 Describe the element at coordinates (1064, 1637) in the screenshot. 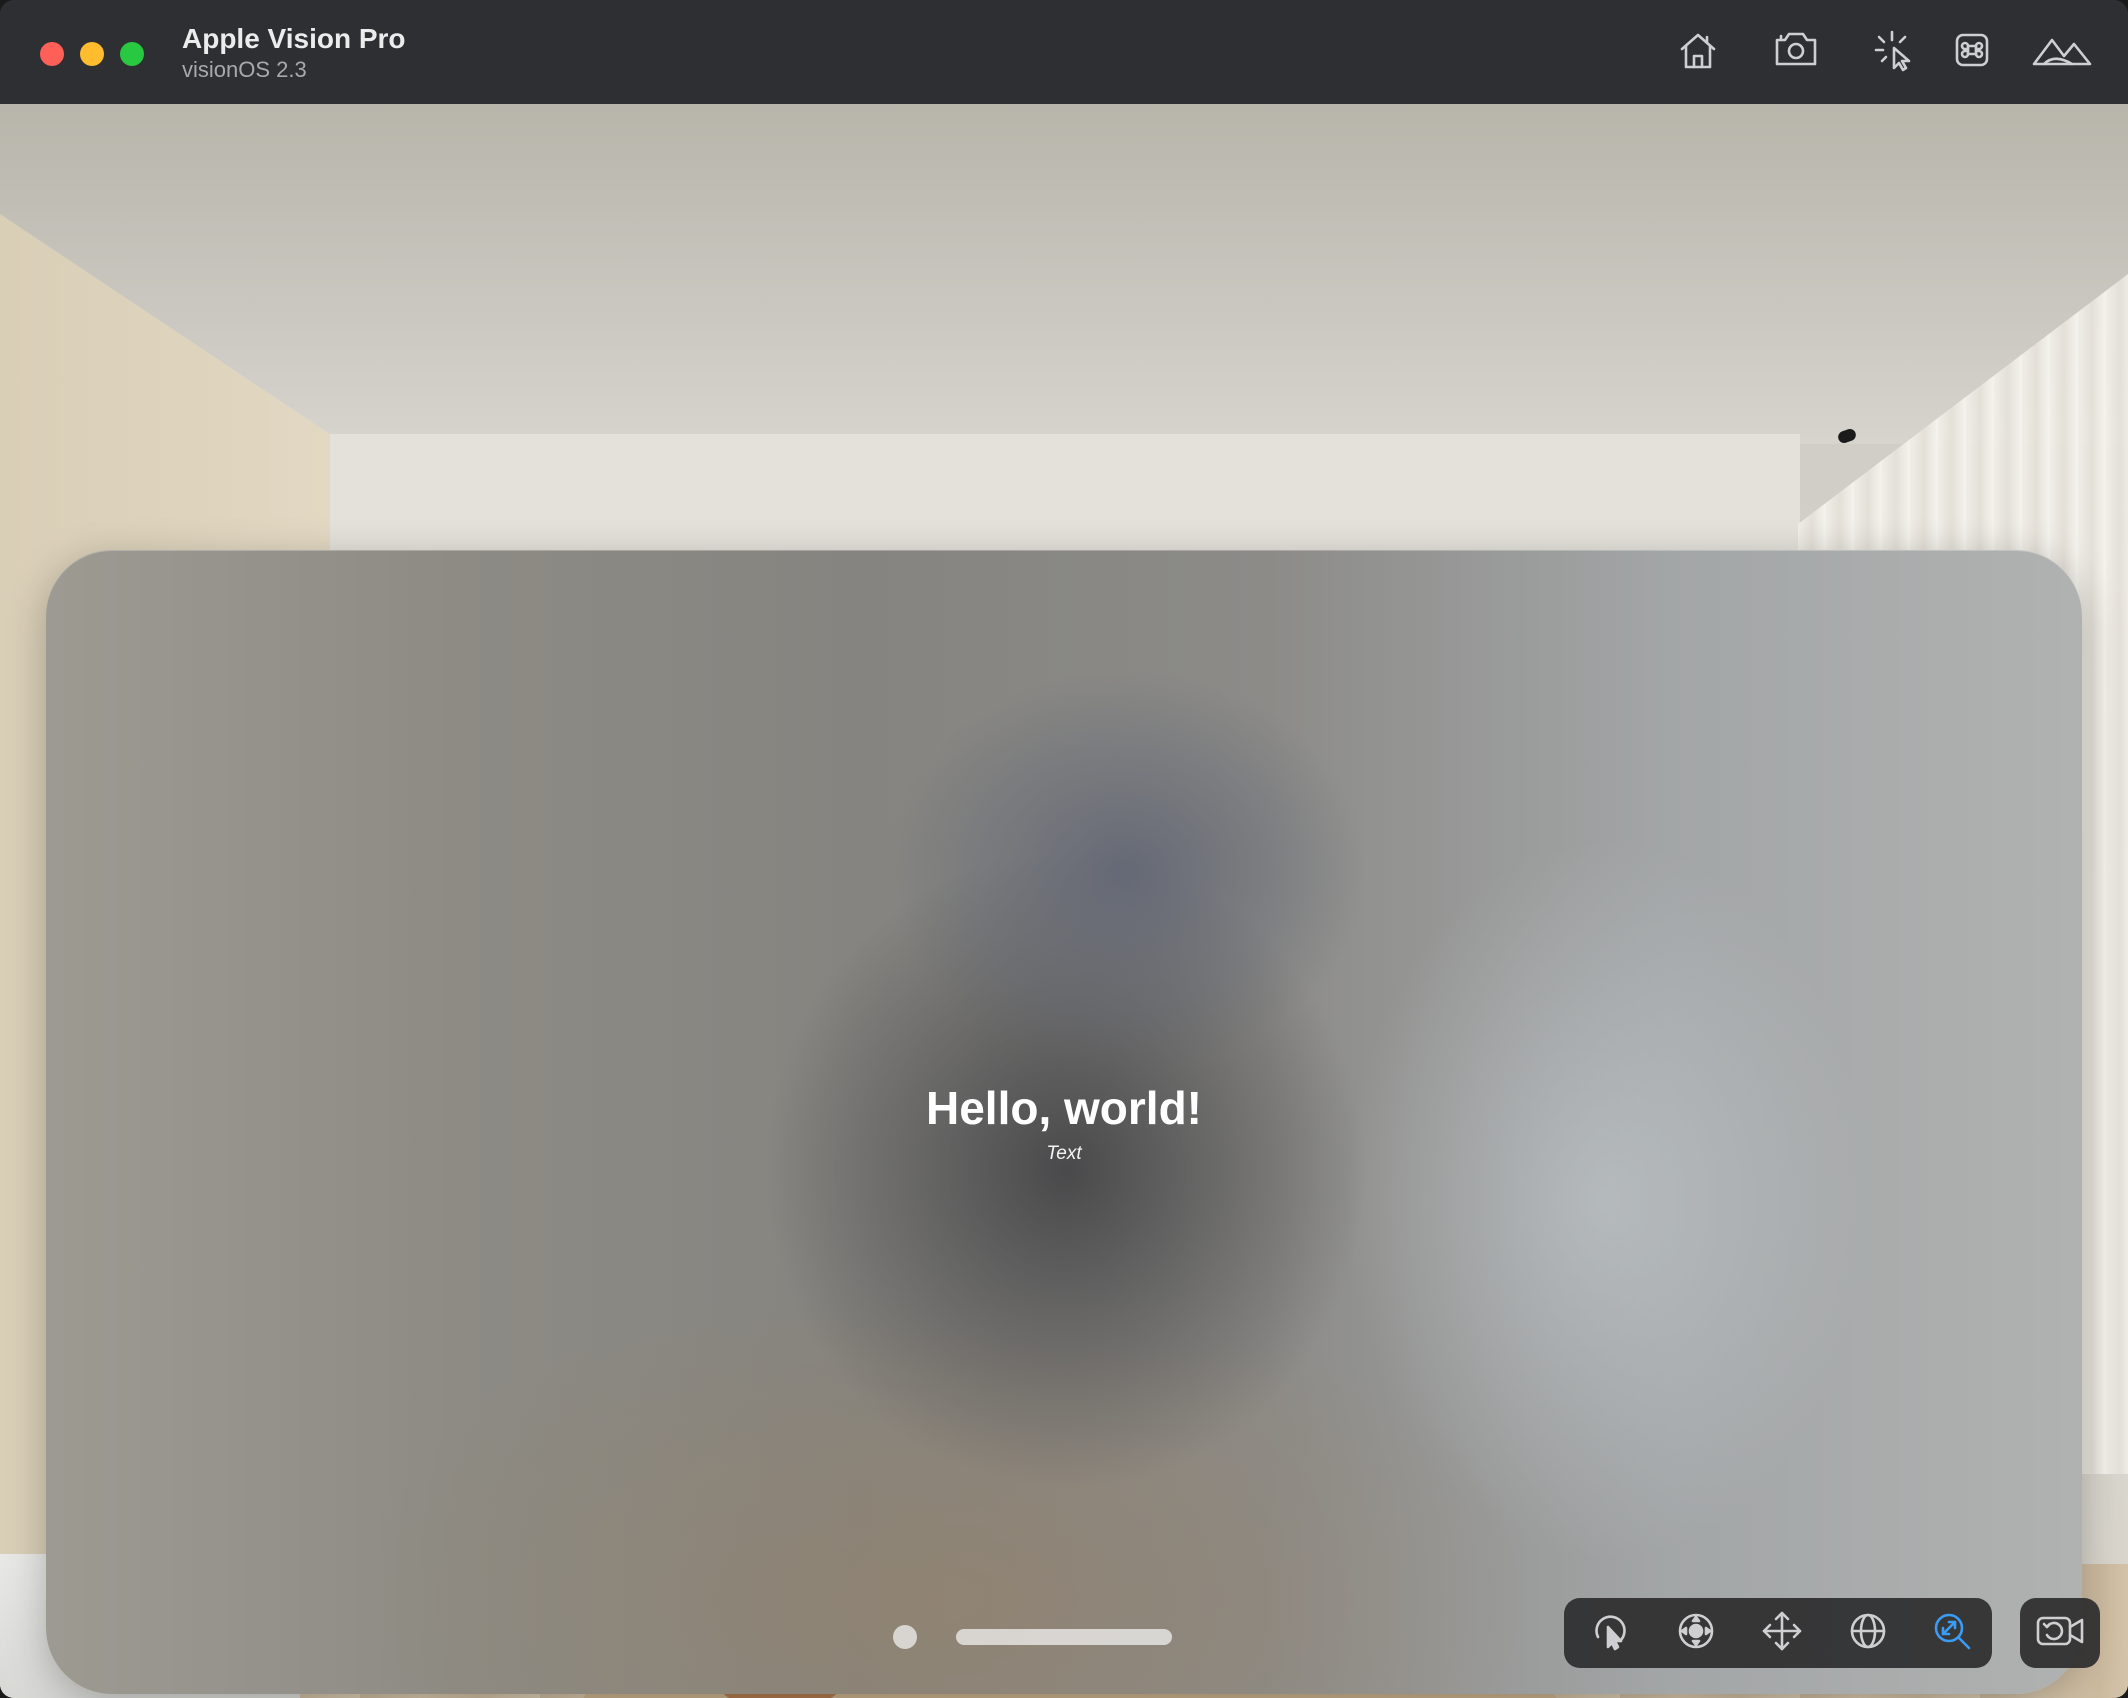

I see `window-grabber-bar` at that location.